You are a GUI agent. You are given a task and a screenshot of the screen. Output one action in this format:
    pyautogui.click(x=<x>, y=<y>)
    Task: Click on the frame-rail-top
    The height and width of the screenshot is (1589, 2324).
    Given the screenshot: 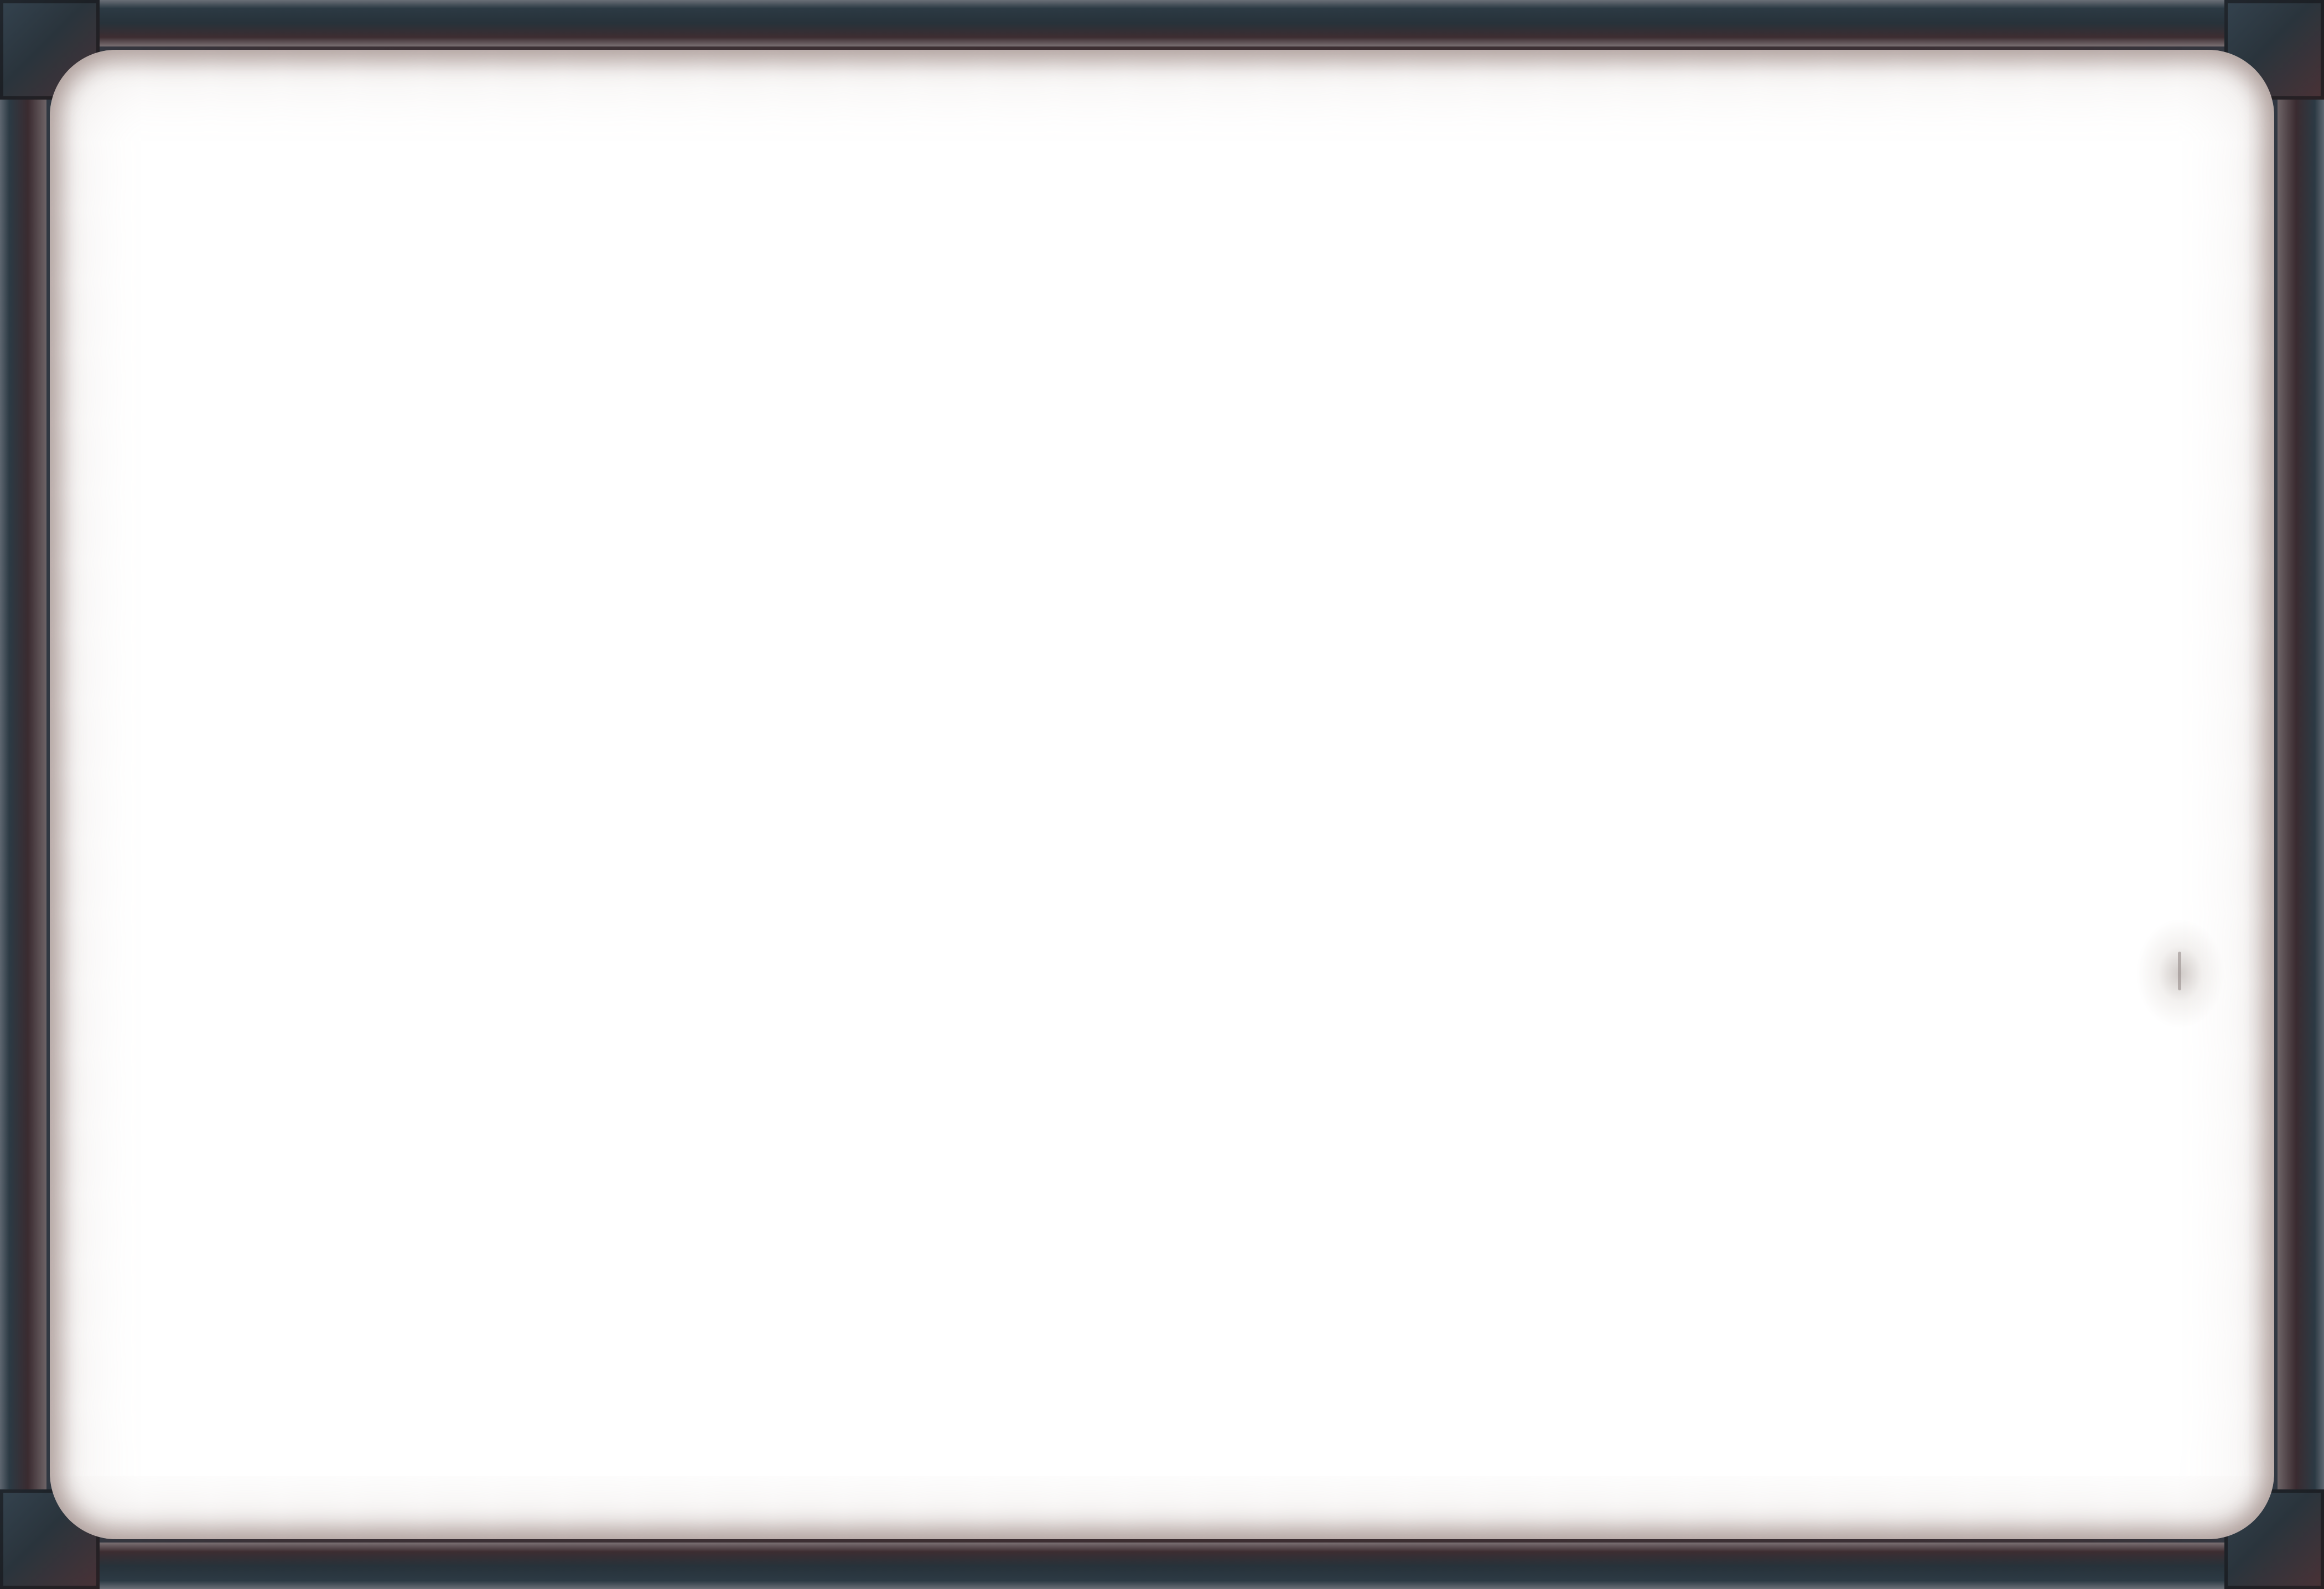 What is the action you would take?
    pyautogui.click(x=1162, y=23)
    